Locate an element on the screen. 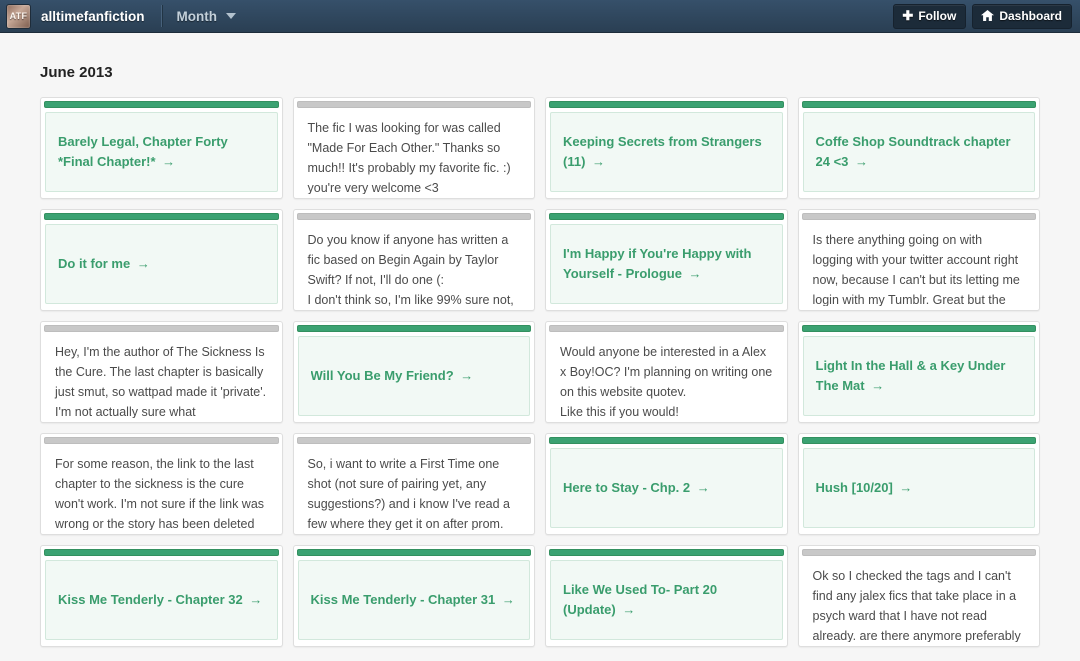 This screenshot has height=661, width=1080. post-card: Hush [10/20] → is located at coordinates (918, 484).